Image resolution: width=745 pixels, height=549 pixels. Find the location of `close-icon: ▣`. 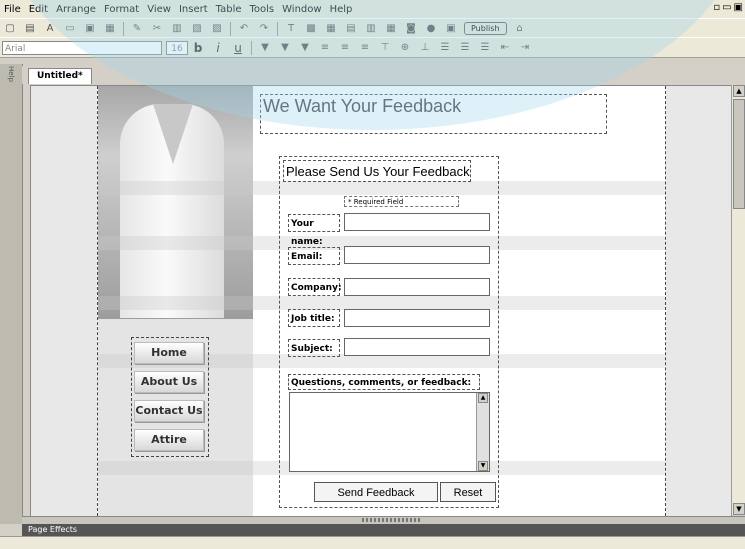

close-icon: ▣ is located at coordinates (738, 7).